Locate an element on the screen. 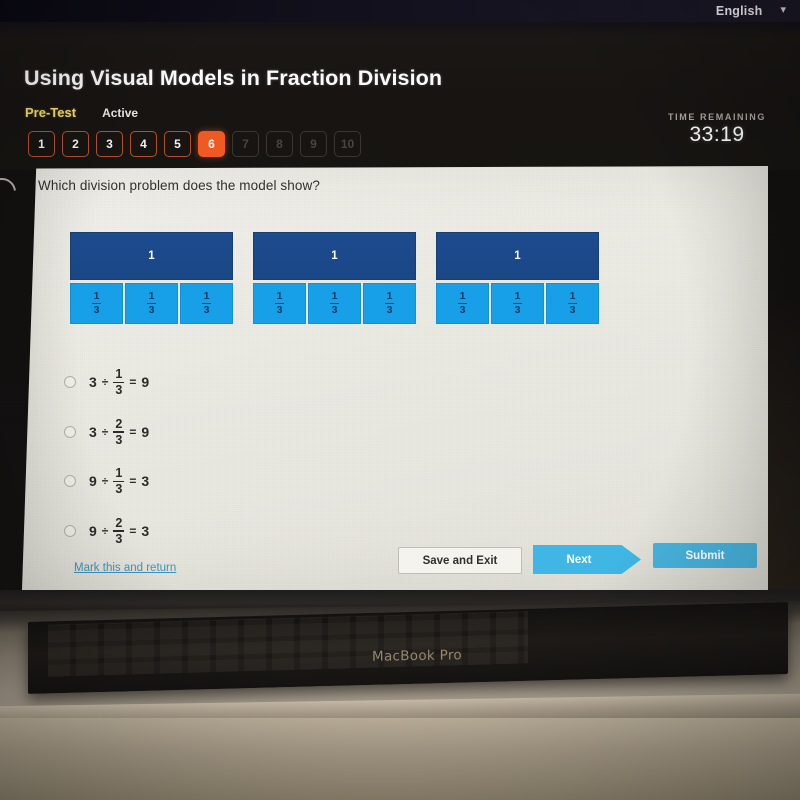  fraction-model-diagram: 113131311313131131313 is located at coordinates (334, 278).